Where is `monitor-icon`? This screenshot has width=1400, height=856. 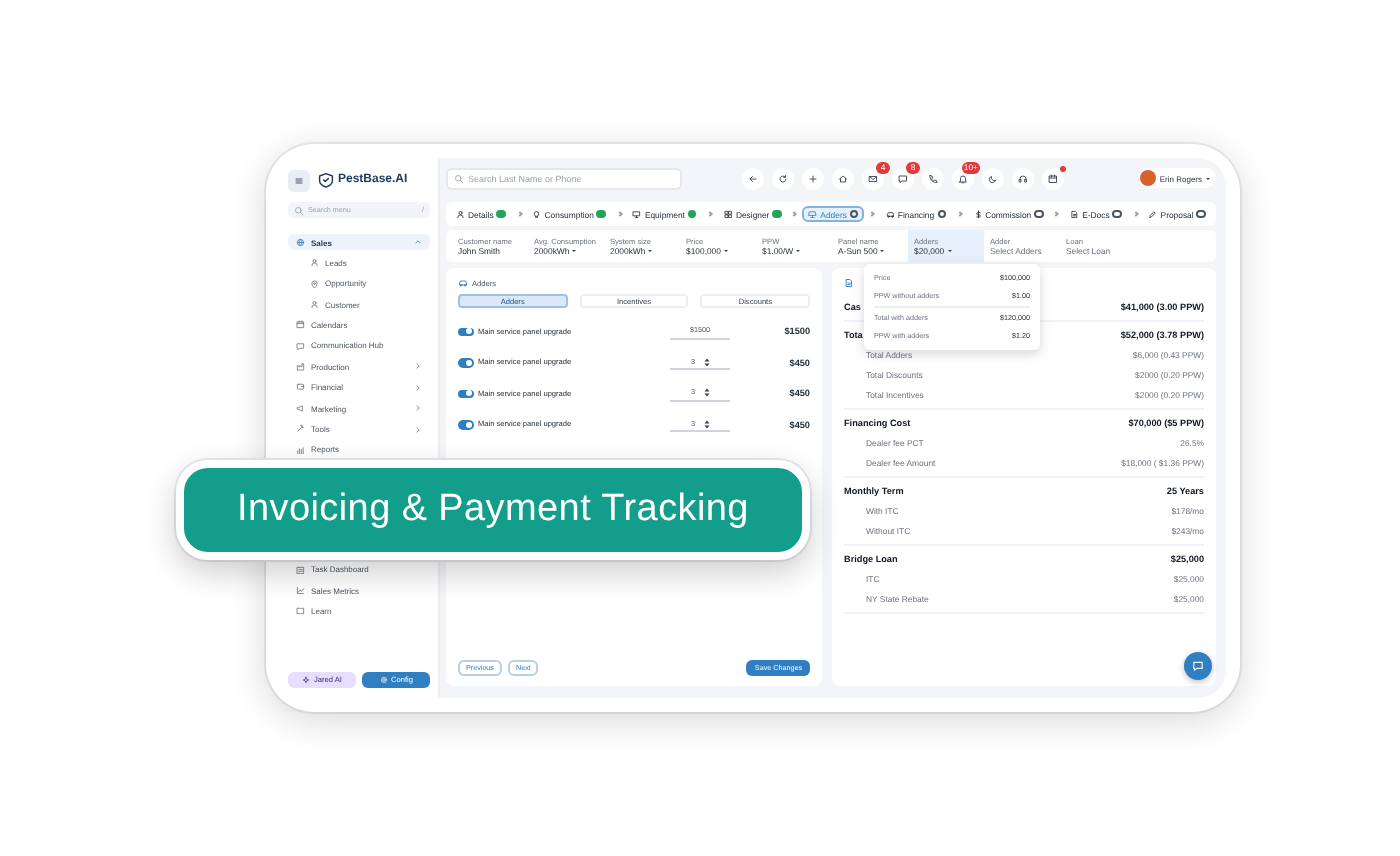
monitor-icon is located at coordinates (637, 214).